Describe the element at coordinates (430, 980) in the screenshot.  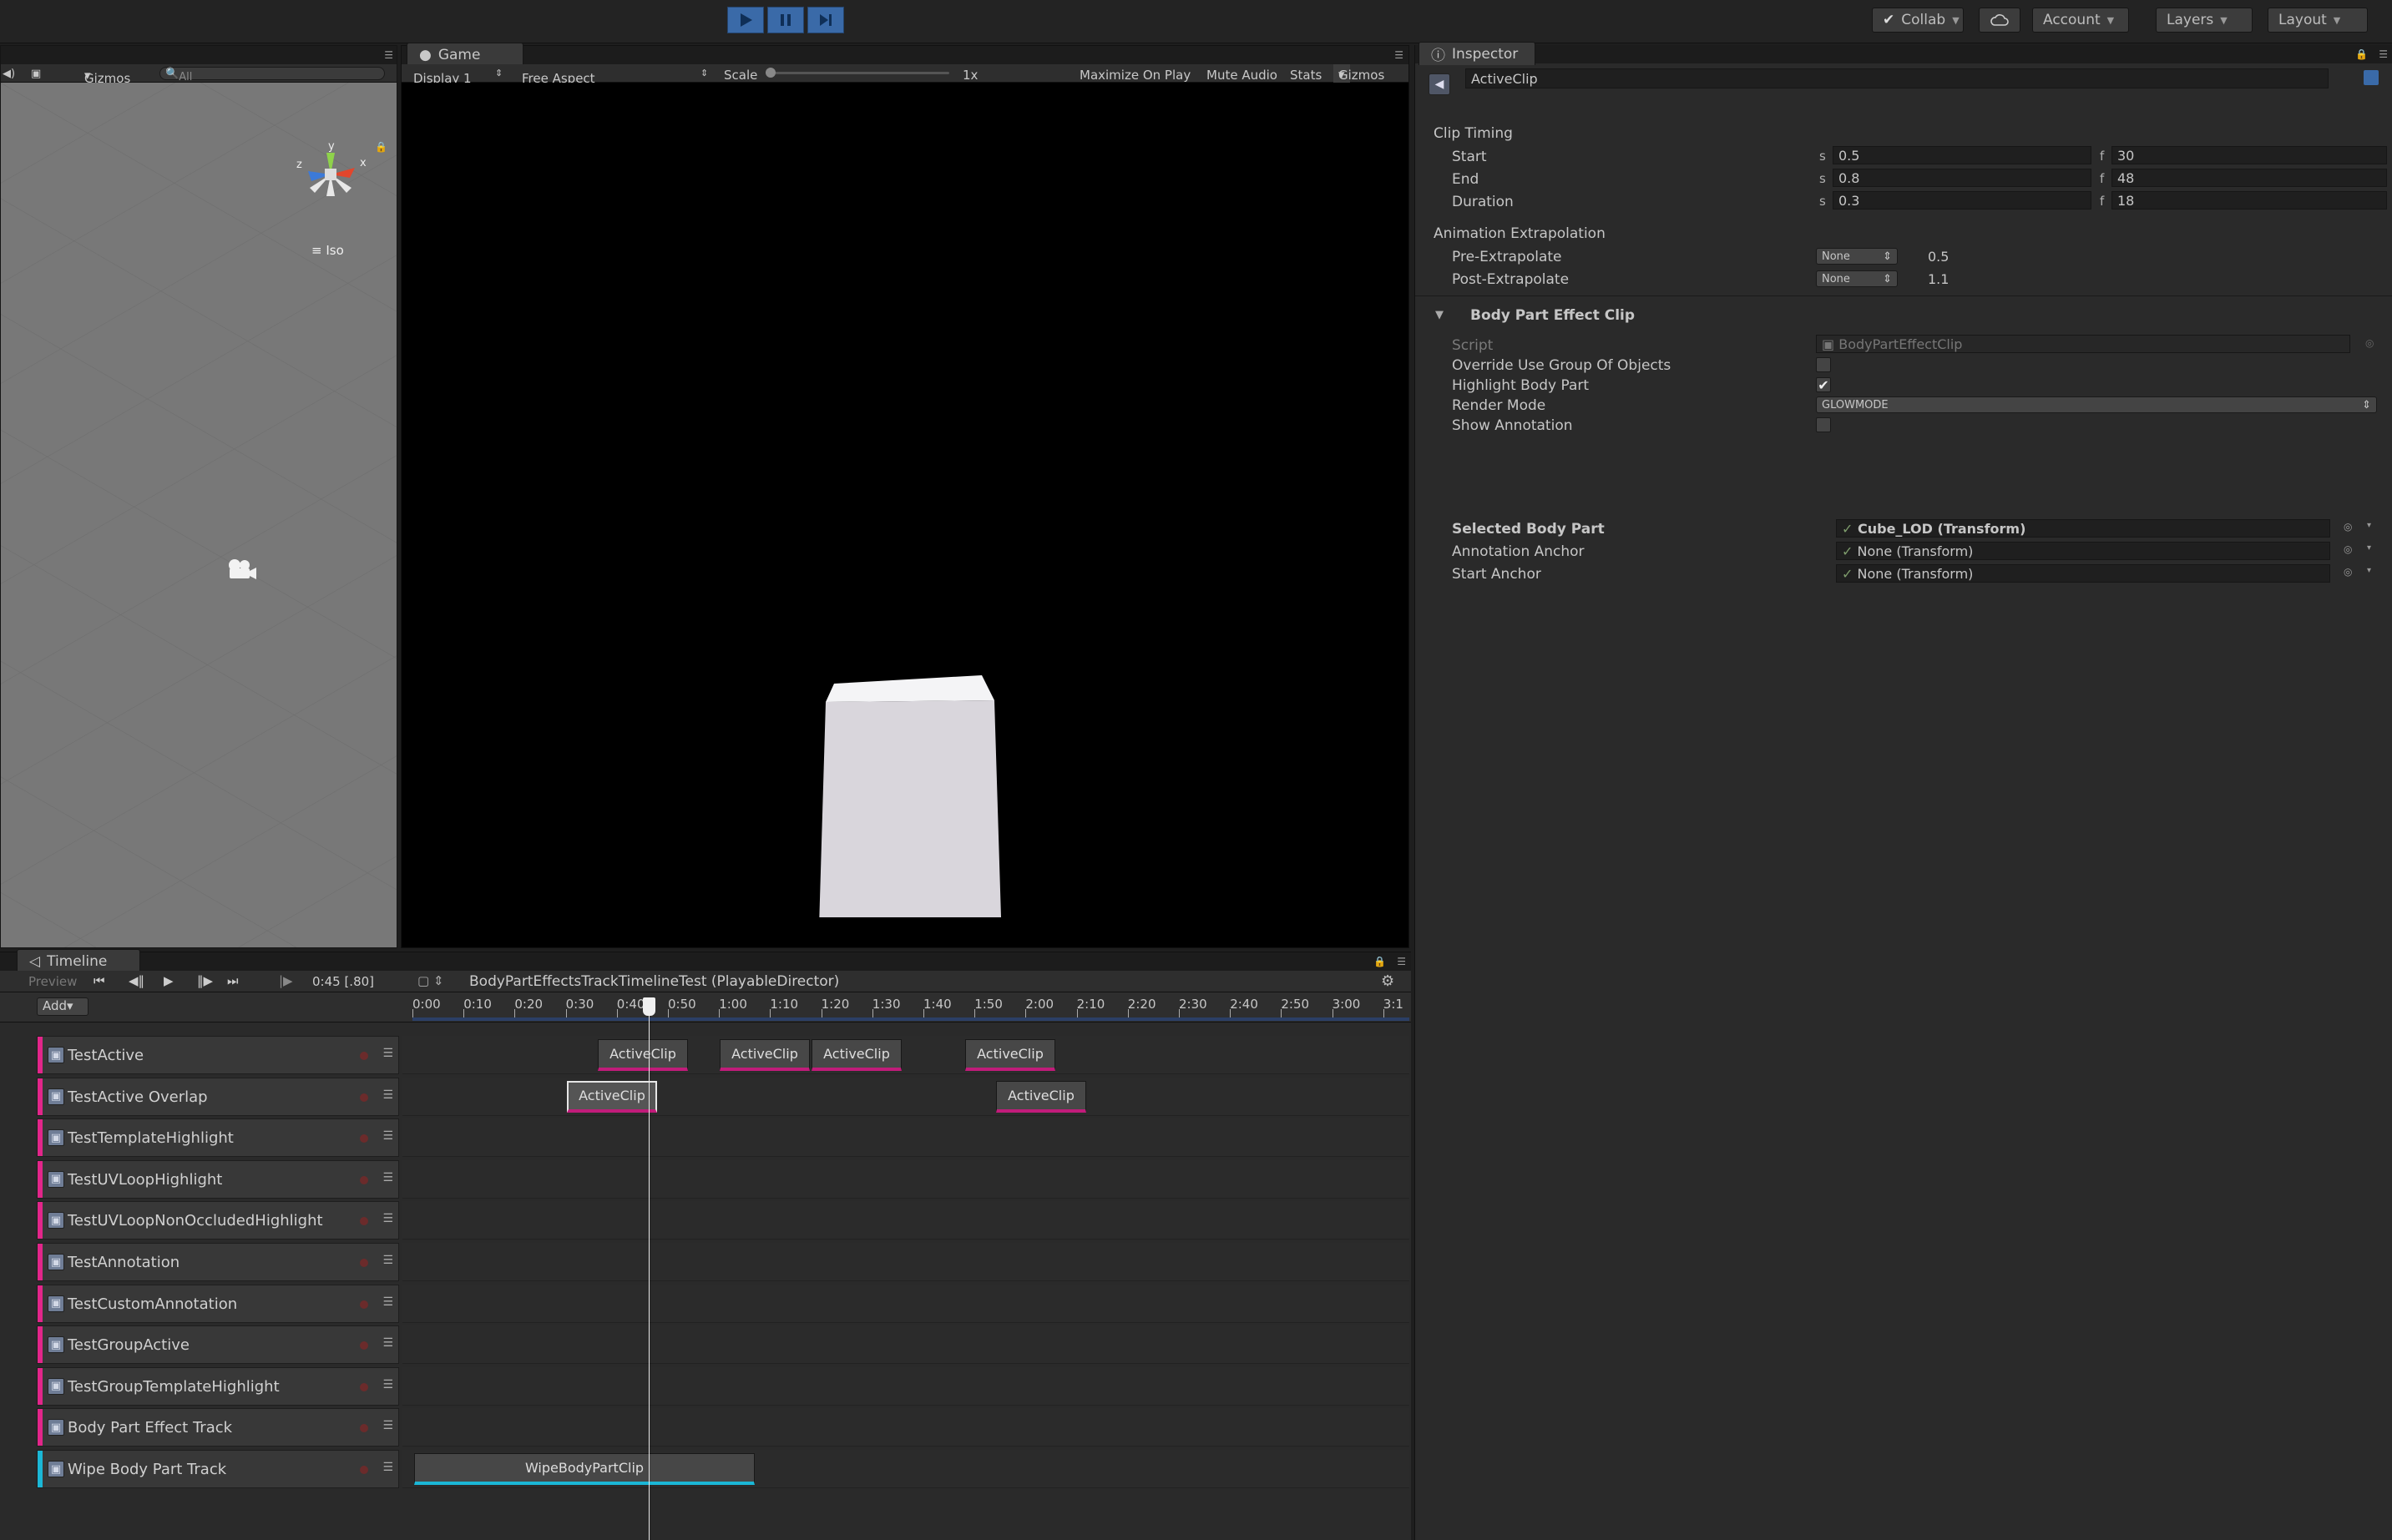
I see `frame-icon: ▢ ⇕` at that location.